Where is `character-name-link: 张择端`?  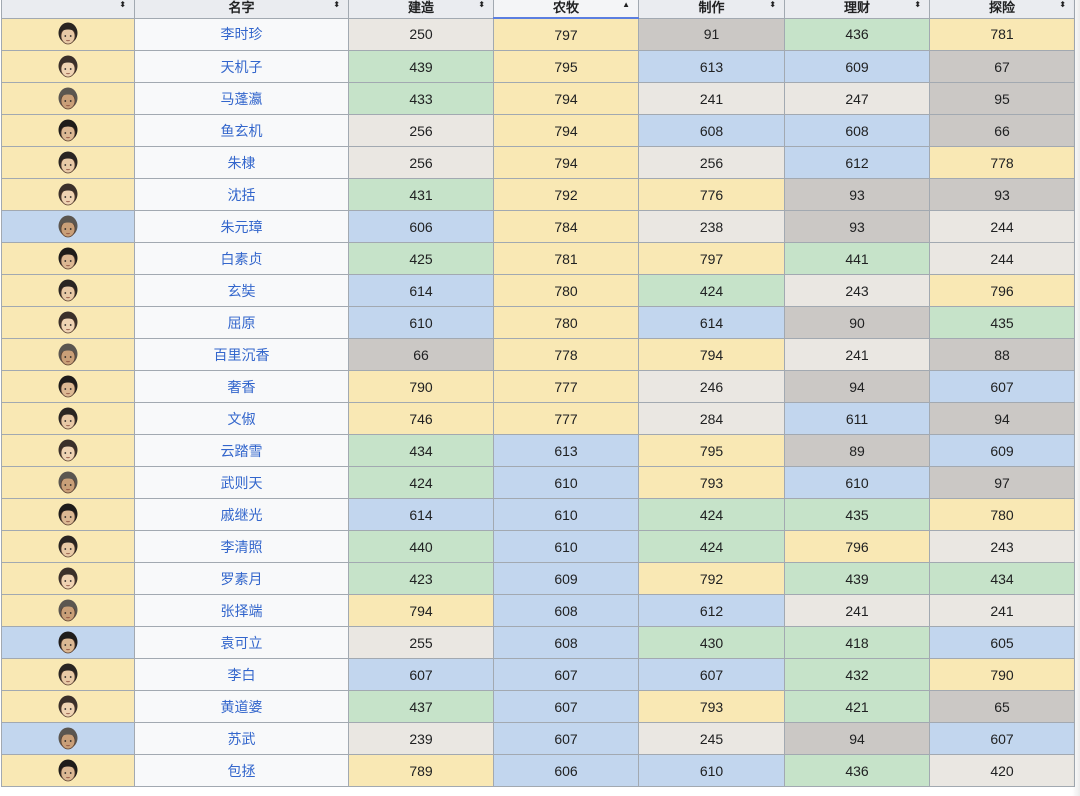 character-name-link: 张择端 is located at coordinates (242, 611).